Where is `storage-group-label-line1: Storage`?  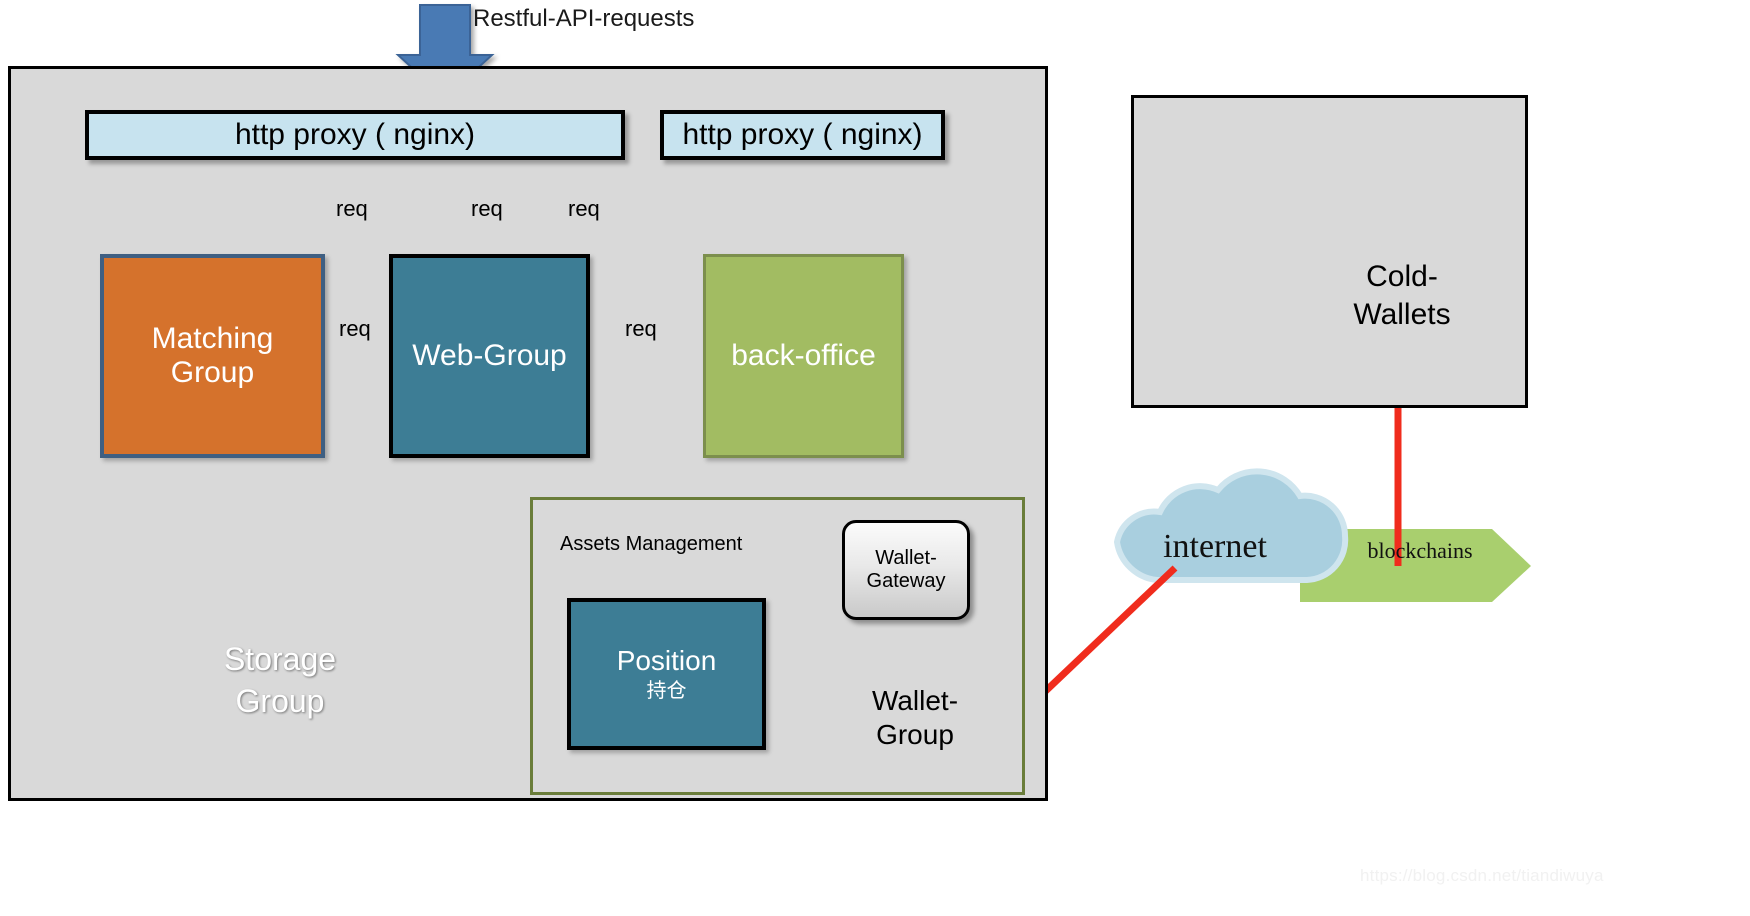 storage-group-label-line1: Storage is located at coordinates (280, 659).